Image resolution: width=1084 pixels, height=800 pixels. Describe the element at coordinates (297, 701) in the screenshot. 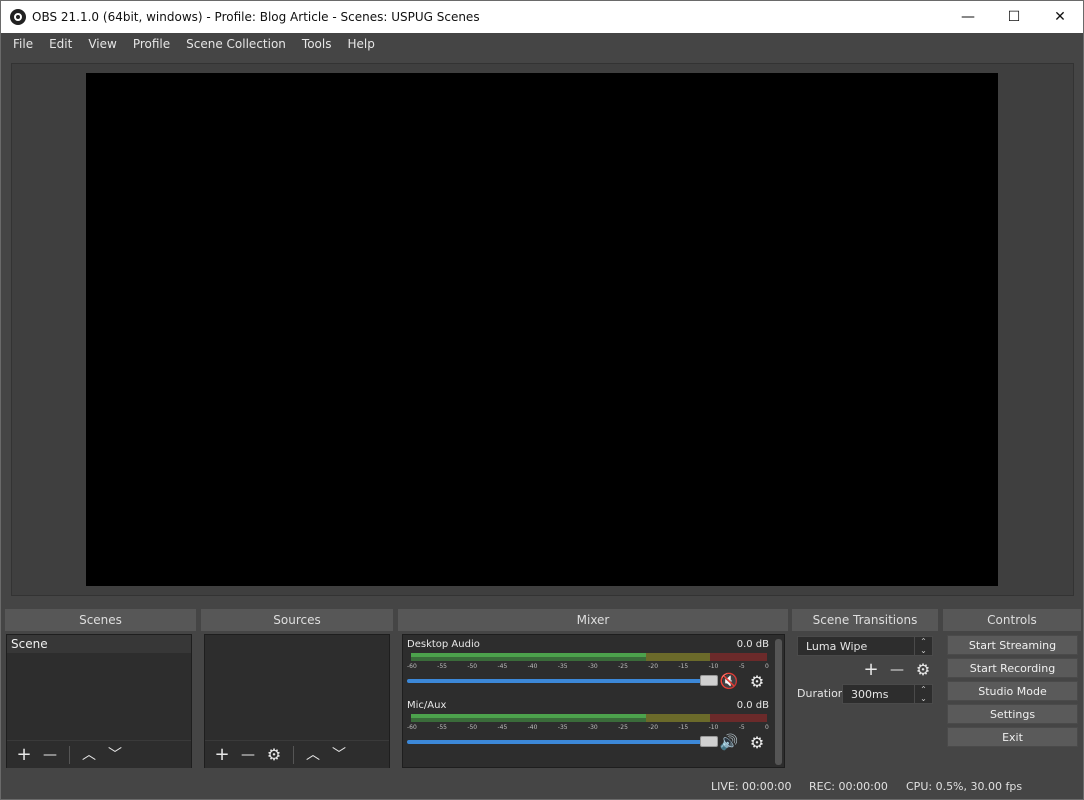

I see `sources-list: + — ⚙ ︿ ﹀` at that location.